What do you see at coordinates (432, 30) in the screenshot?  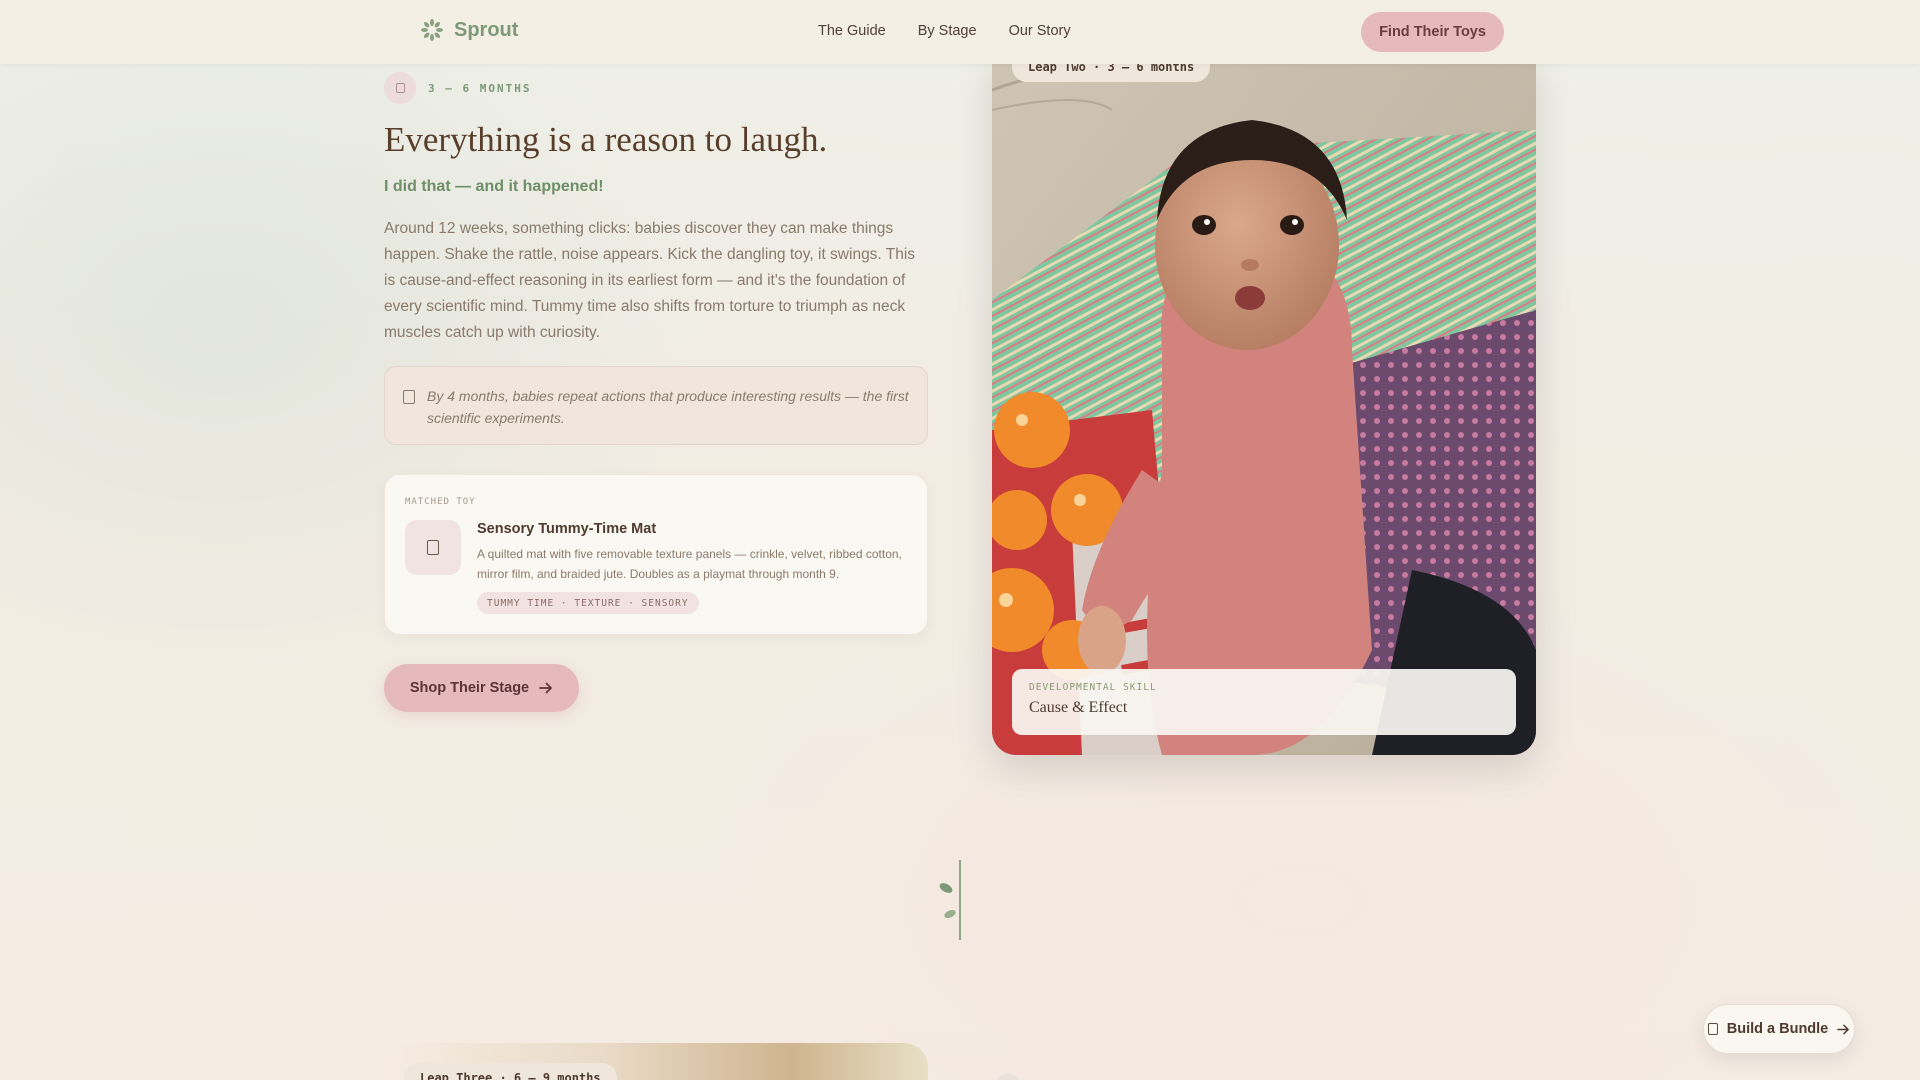 I see `flower-logo-icon` at bounding box center [432, 30].